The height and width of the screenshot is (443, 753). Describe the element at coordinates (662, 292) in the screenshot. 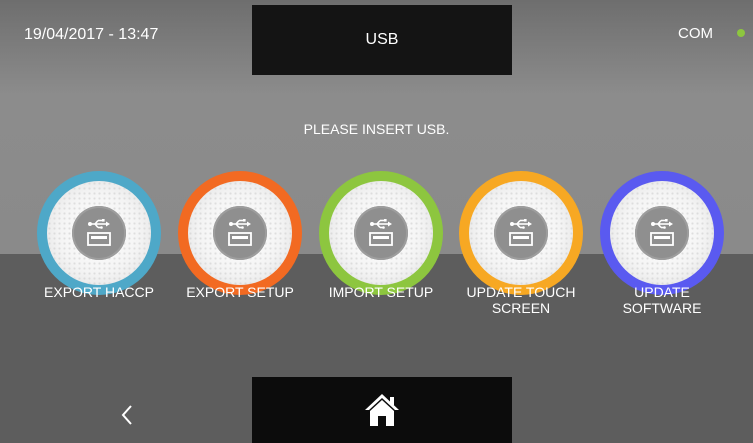

I see `tile-label-line1: UPDATE` at that location.